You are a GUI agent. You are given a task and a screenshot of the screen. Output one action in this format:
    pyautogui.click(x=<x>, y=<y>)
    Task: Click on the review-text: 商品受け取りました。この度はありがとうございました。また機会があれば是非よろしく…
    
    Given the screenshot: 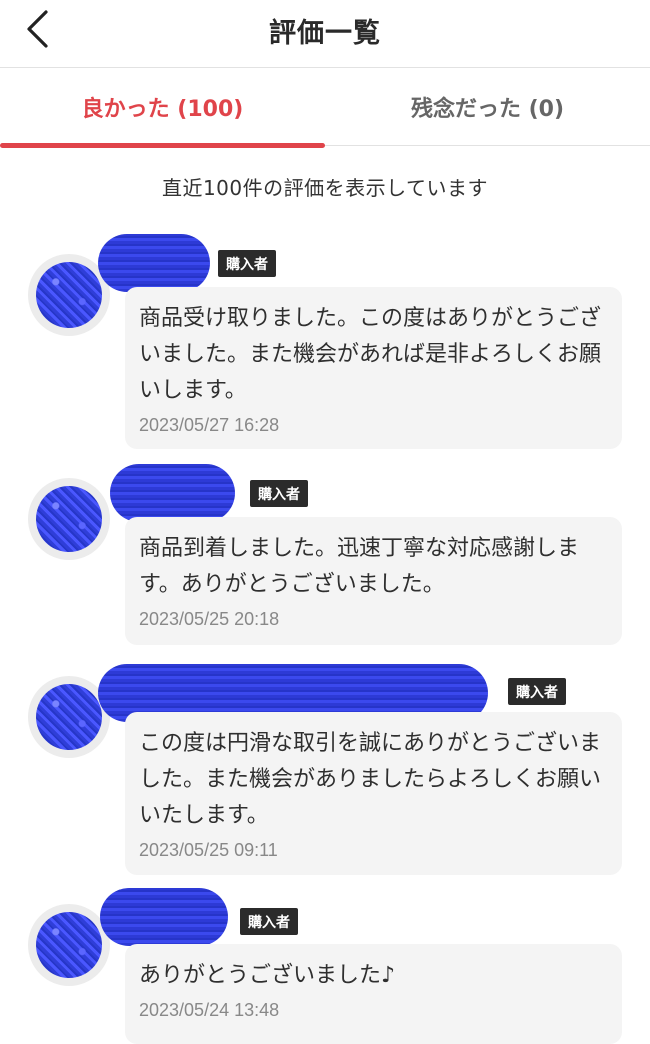 What is the action you would take?
    pyautogui.click(x=370, y=354)
    